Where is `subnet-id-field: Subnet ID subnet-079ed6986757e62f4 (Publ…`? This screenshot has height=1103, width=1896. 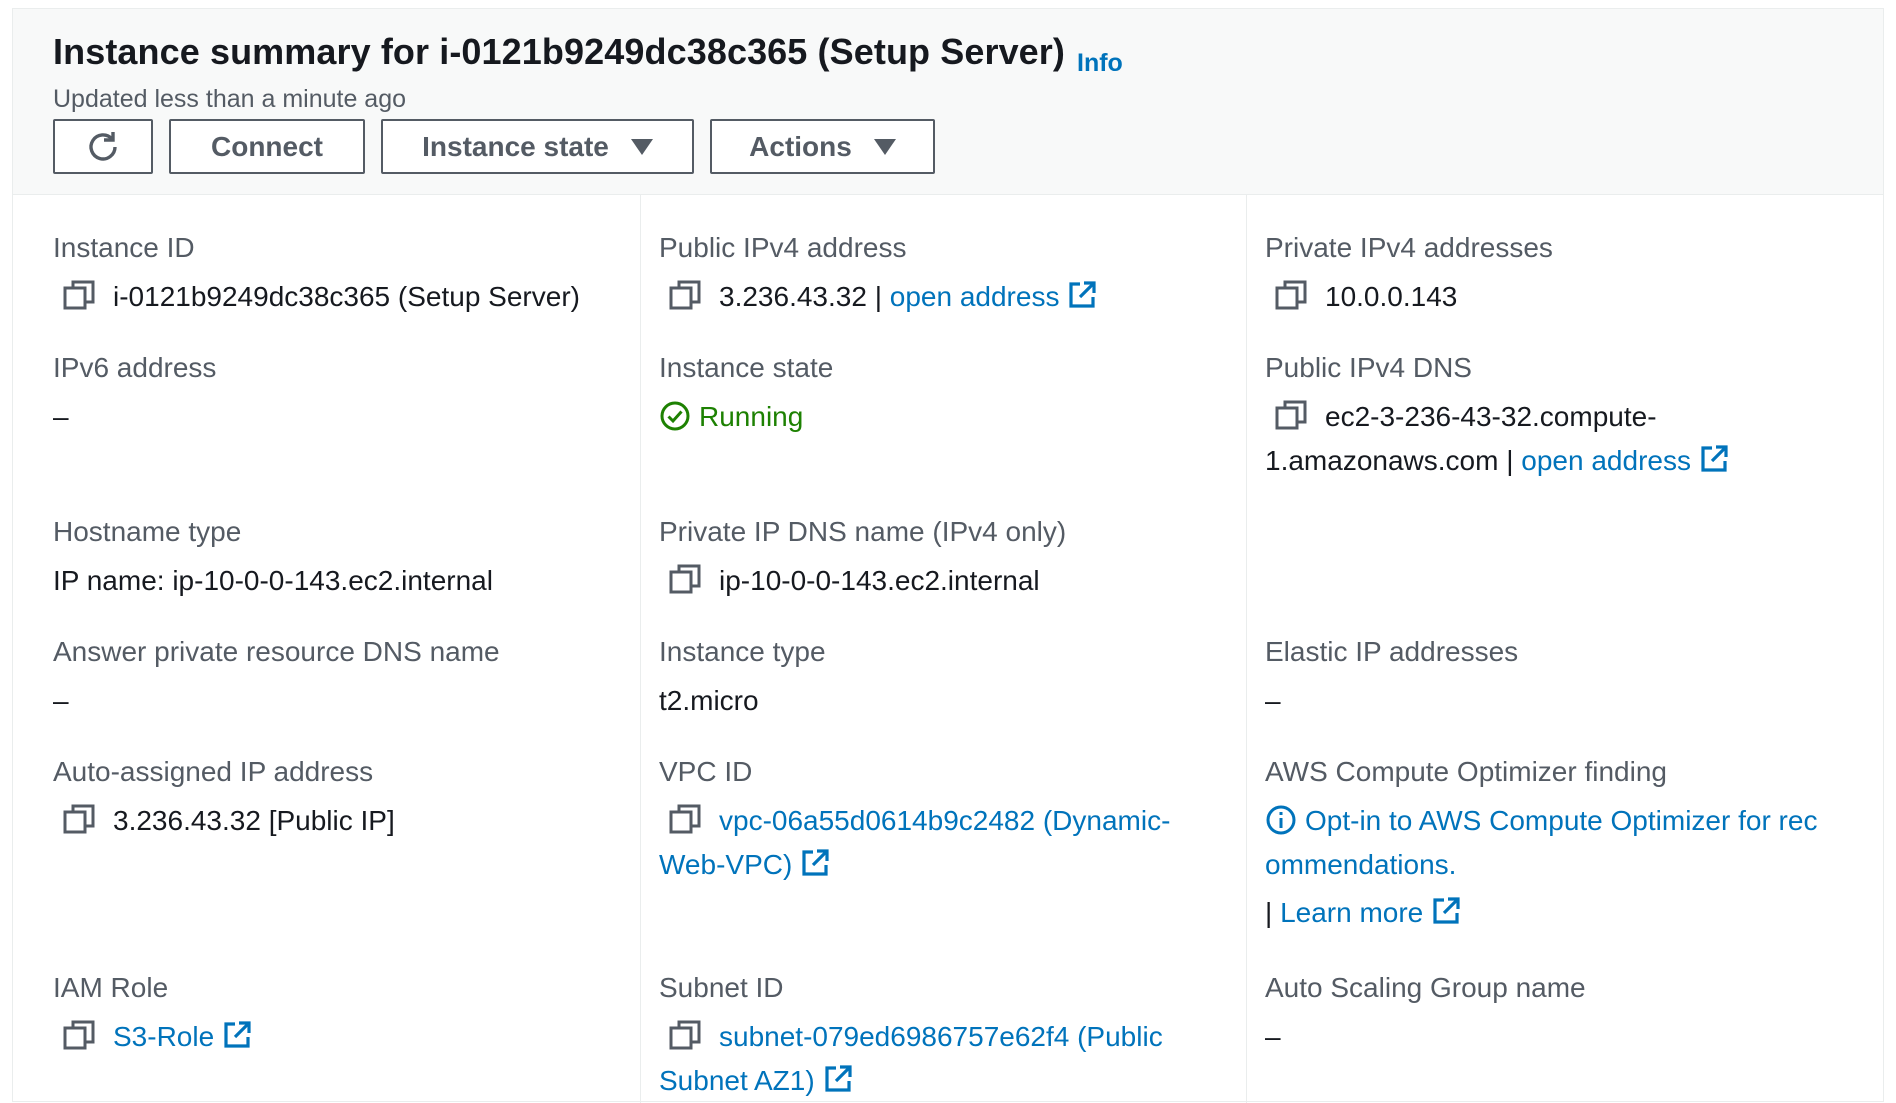
subnet-id-field: Subnet ID subnet-079ed6986757e62f4 (Publ… is located at coordinates (911, 1037).